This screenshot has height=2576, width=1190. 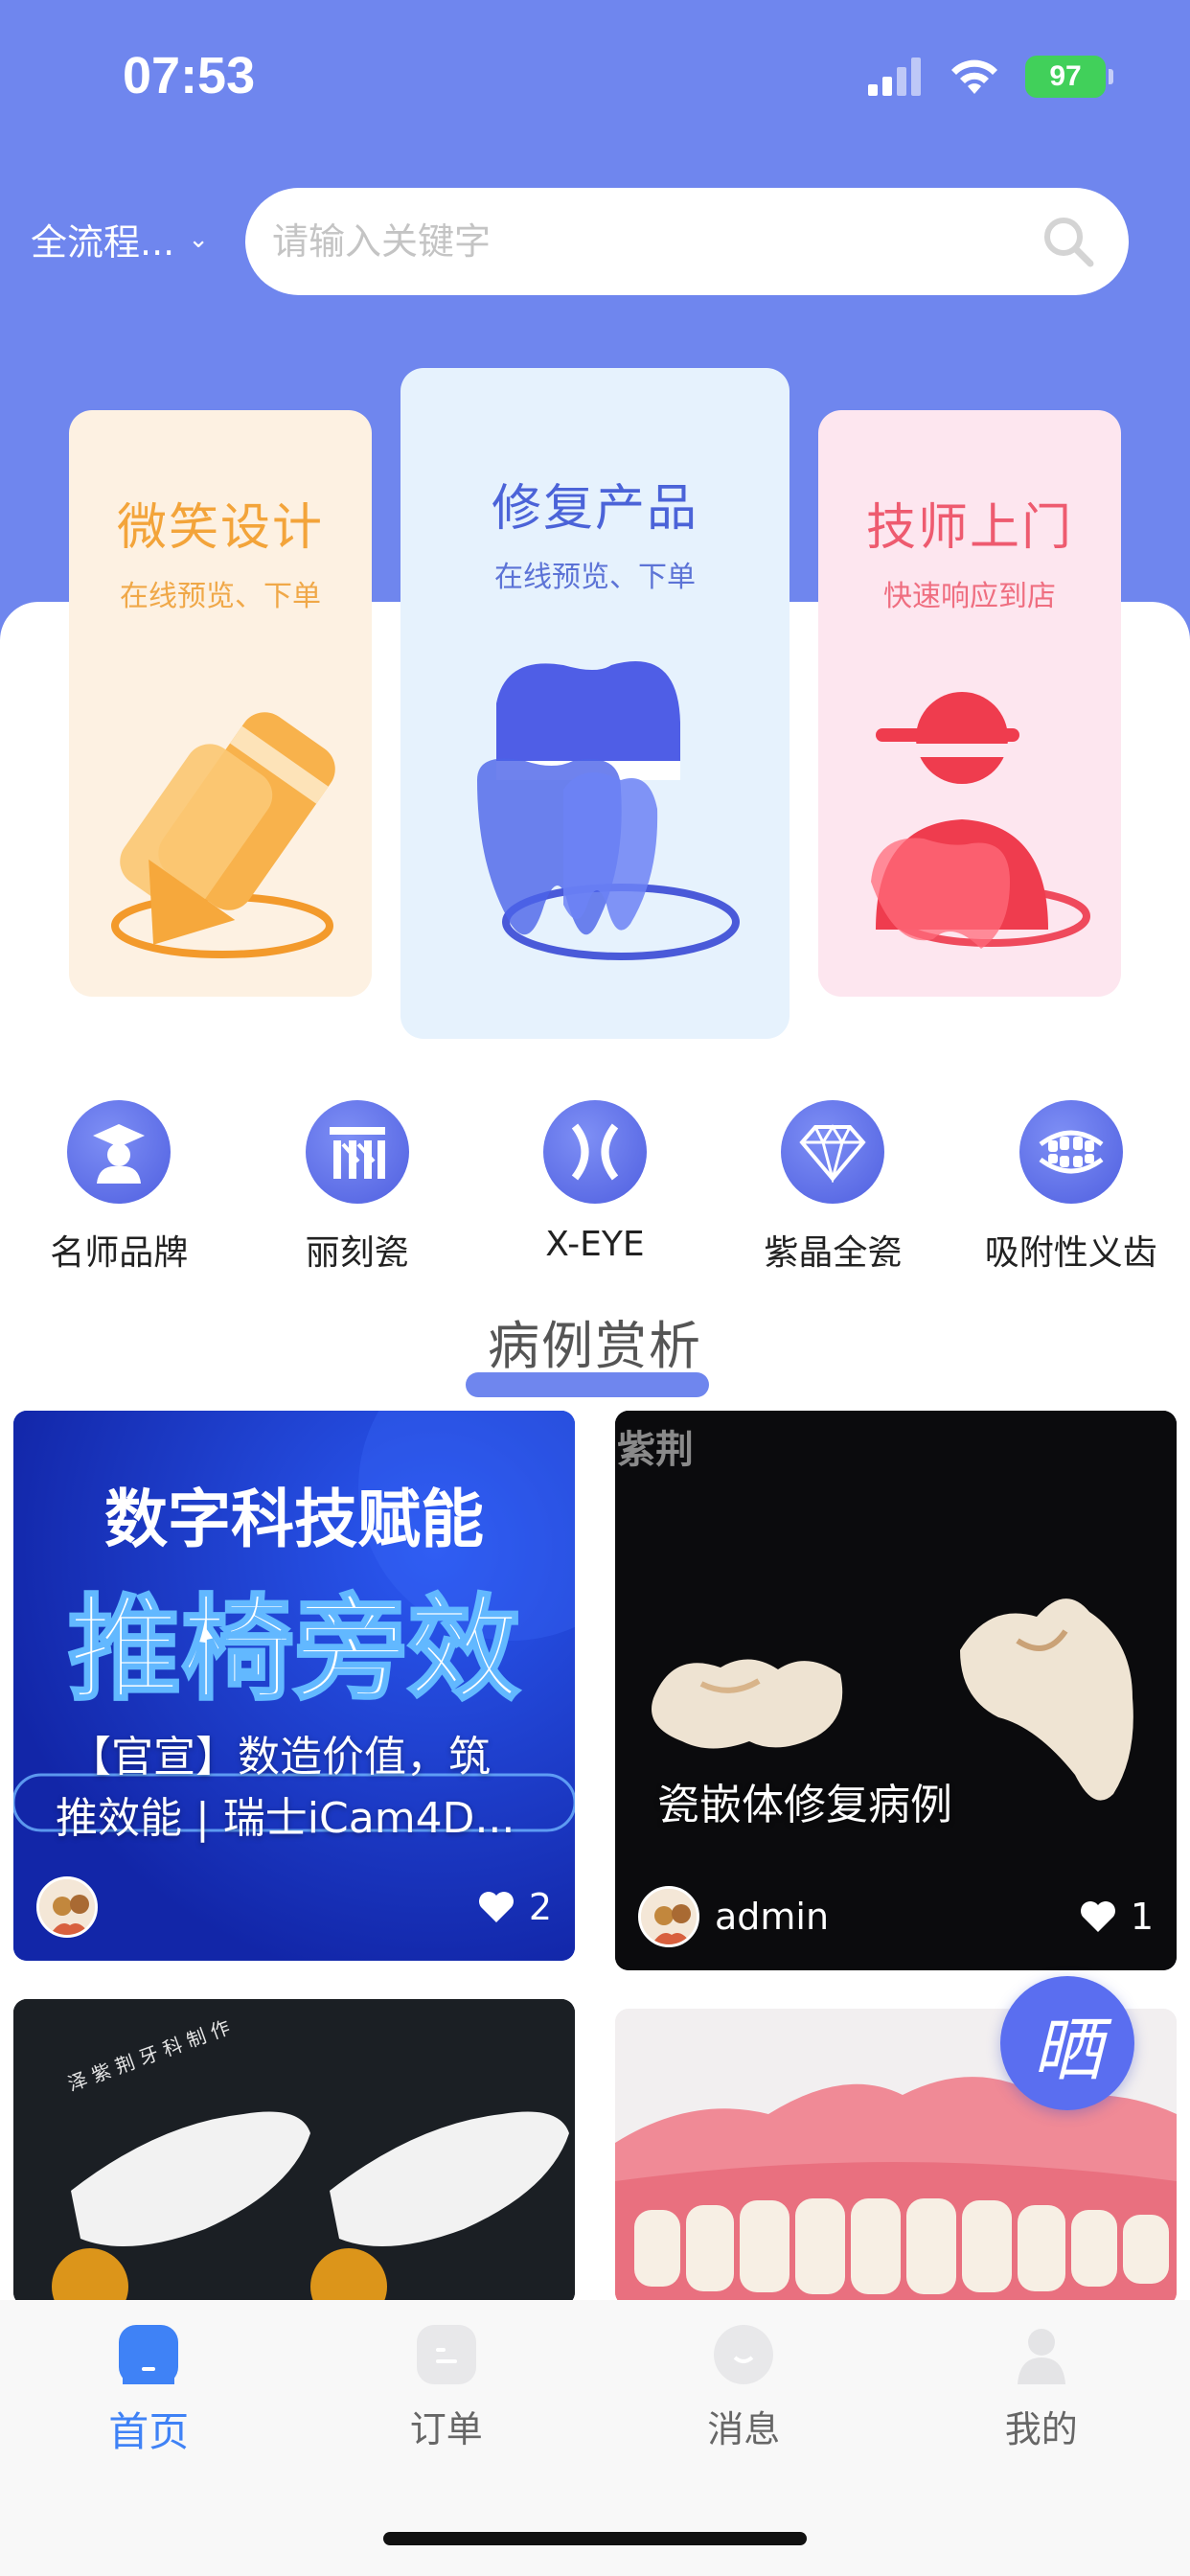 I want to click on search-icon, so click(x=1069, y=241).